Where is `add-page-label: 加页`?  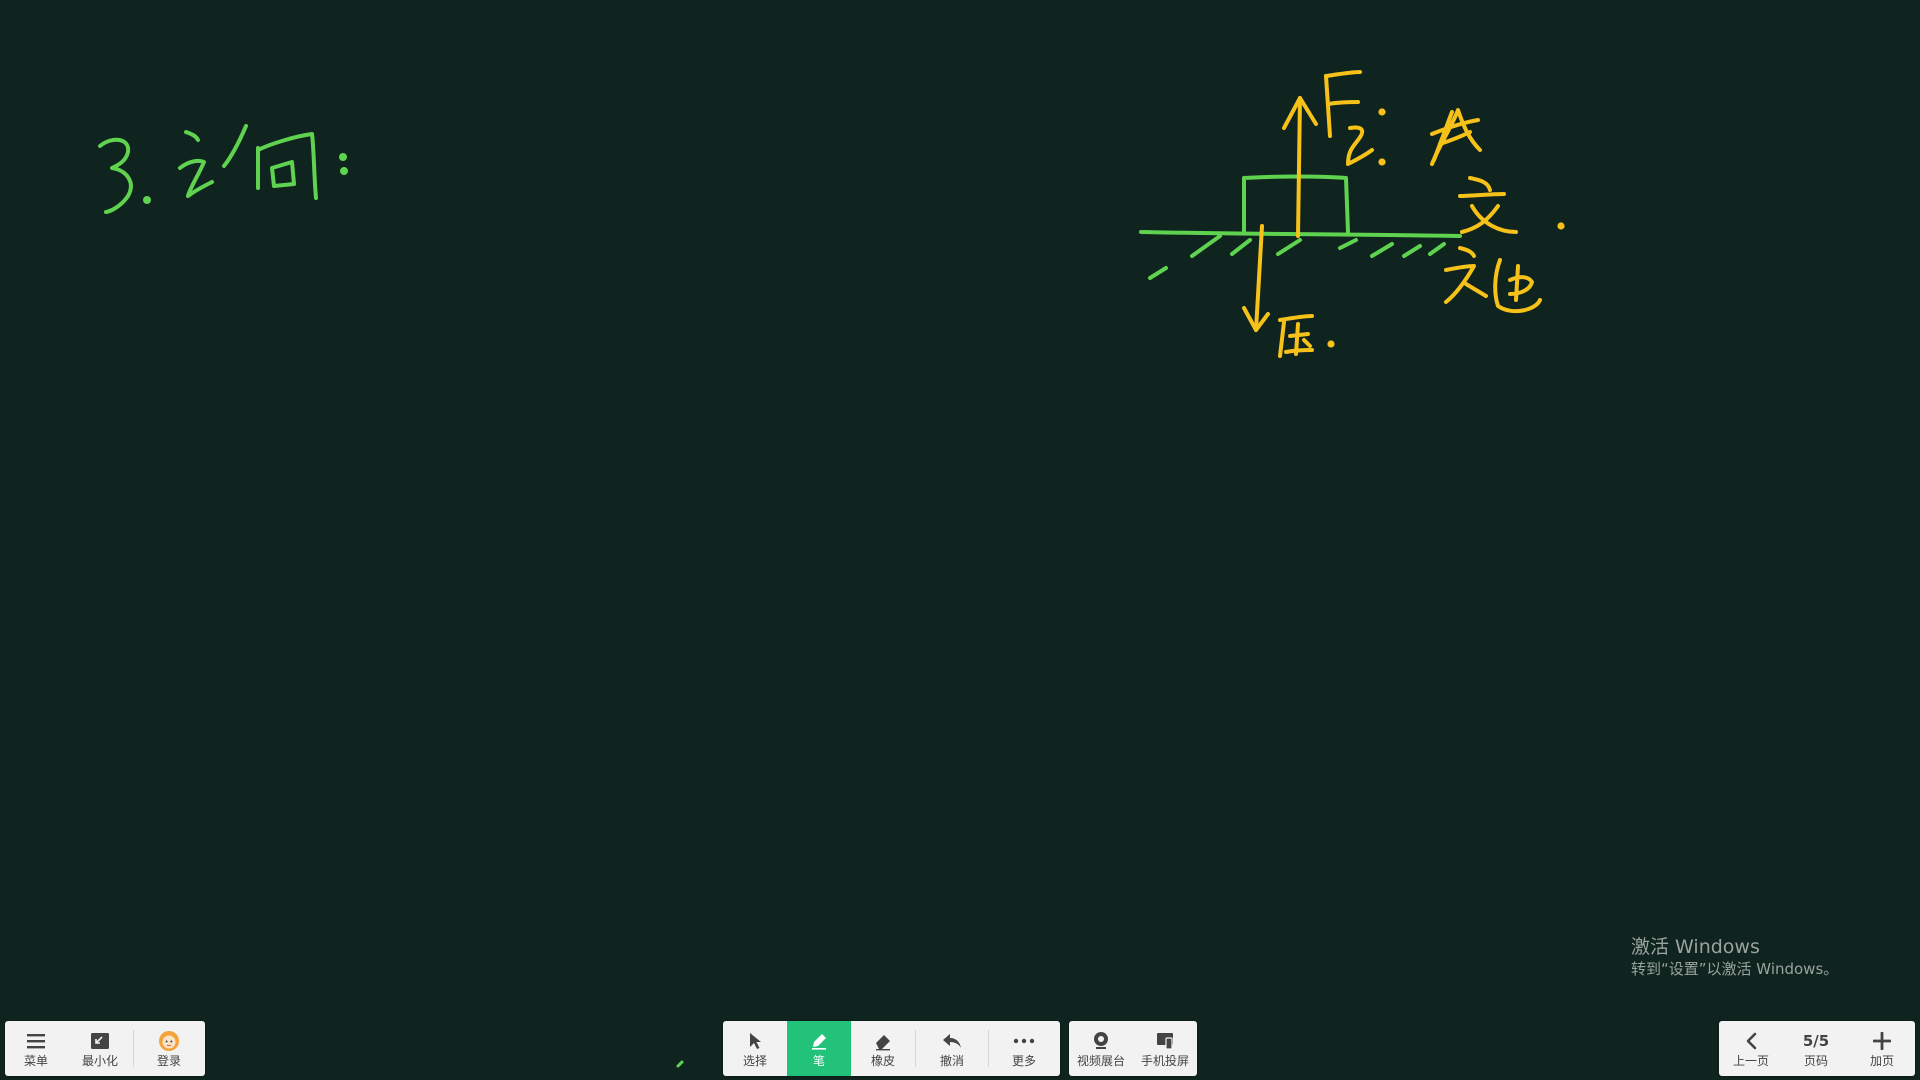 add-page-label: 加页 is located at coordinates (1881, 1060).